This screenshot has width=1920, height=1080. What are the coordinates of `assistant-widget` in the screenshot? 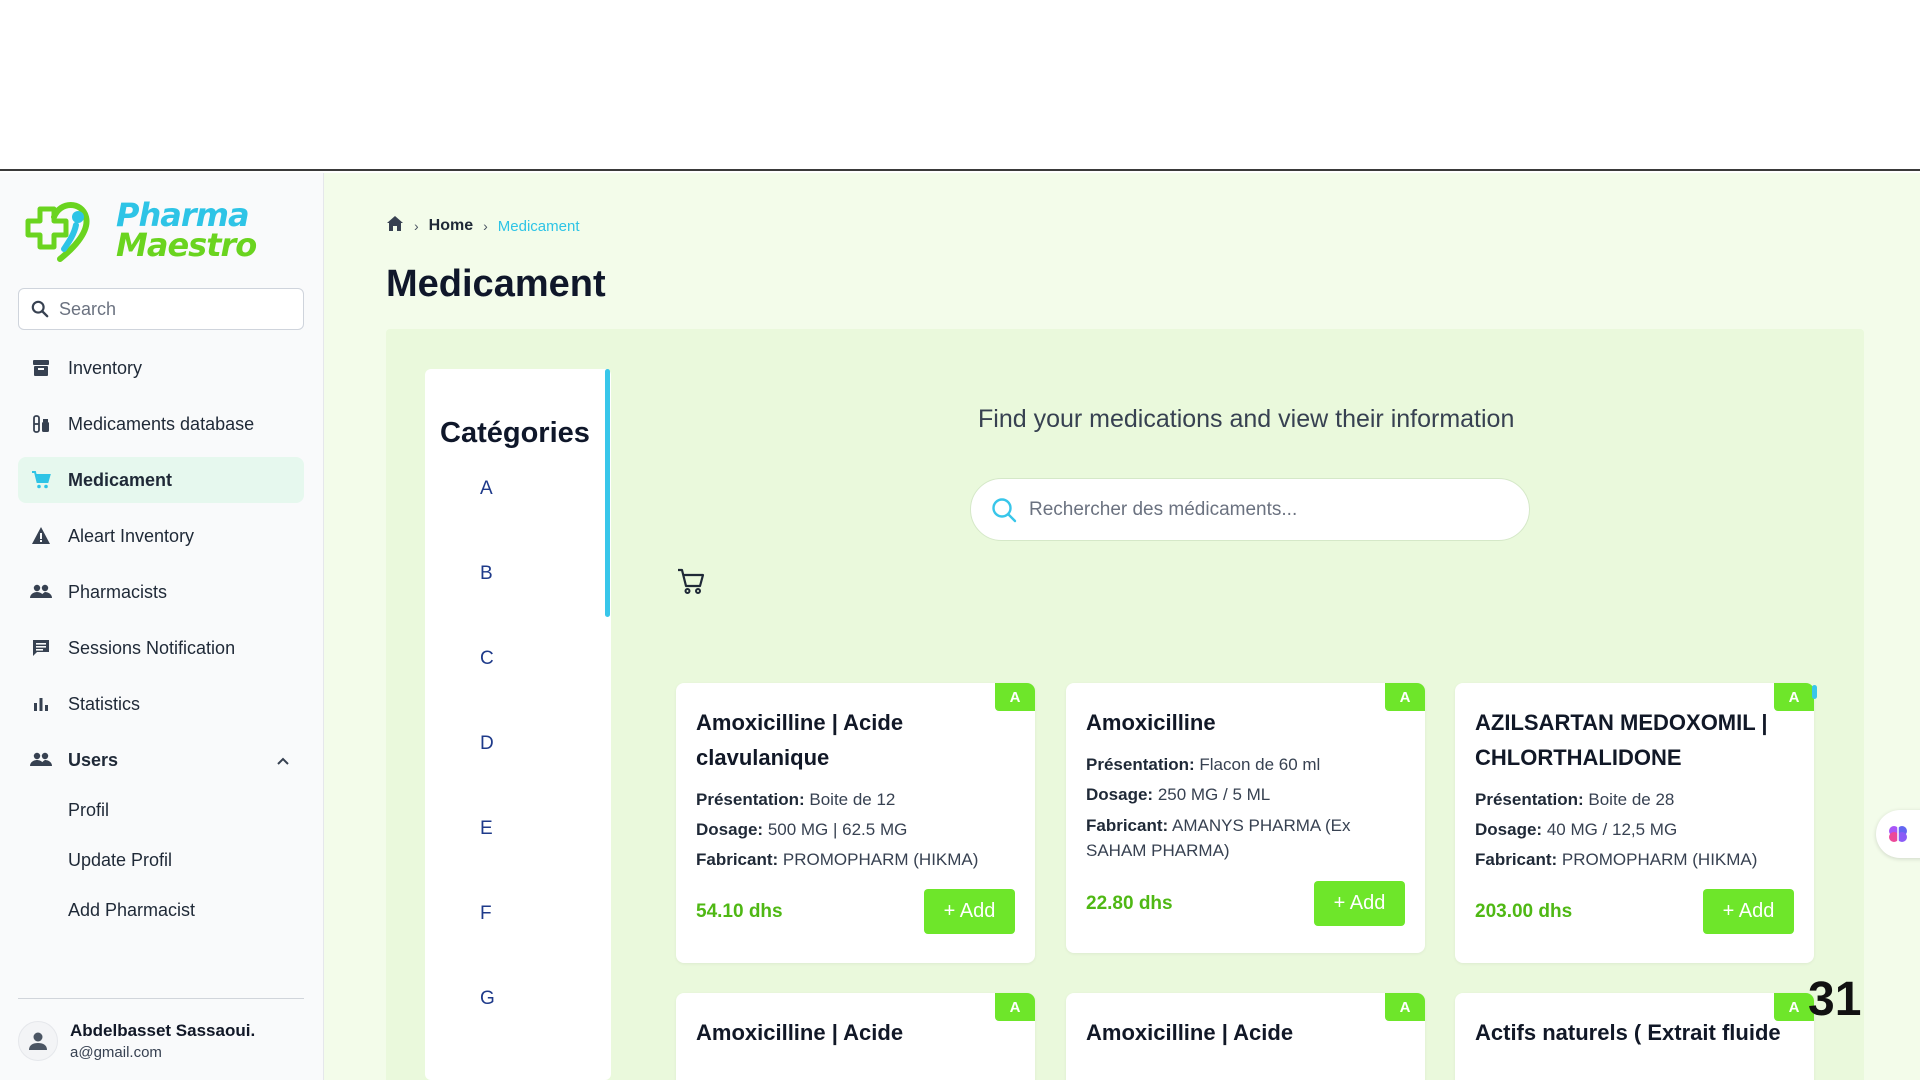 It's located at (1898, 834).